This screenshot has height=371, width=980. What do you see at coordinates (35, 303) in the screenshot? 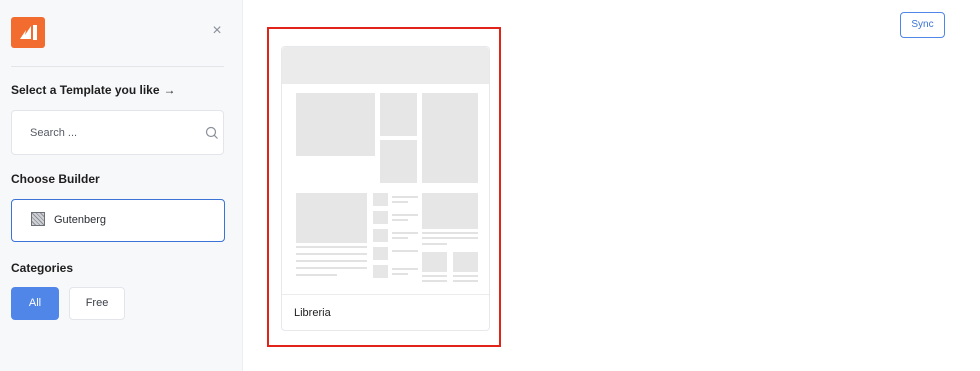
I see `category-all-button: All` at bounding box center [35, 303].